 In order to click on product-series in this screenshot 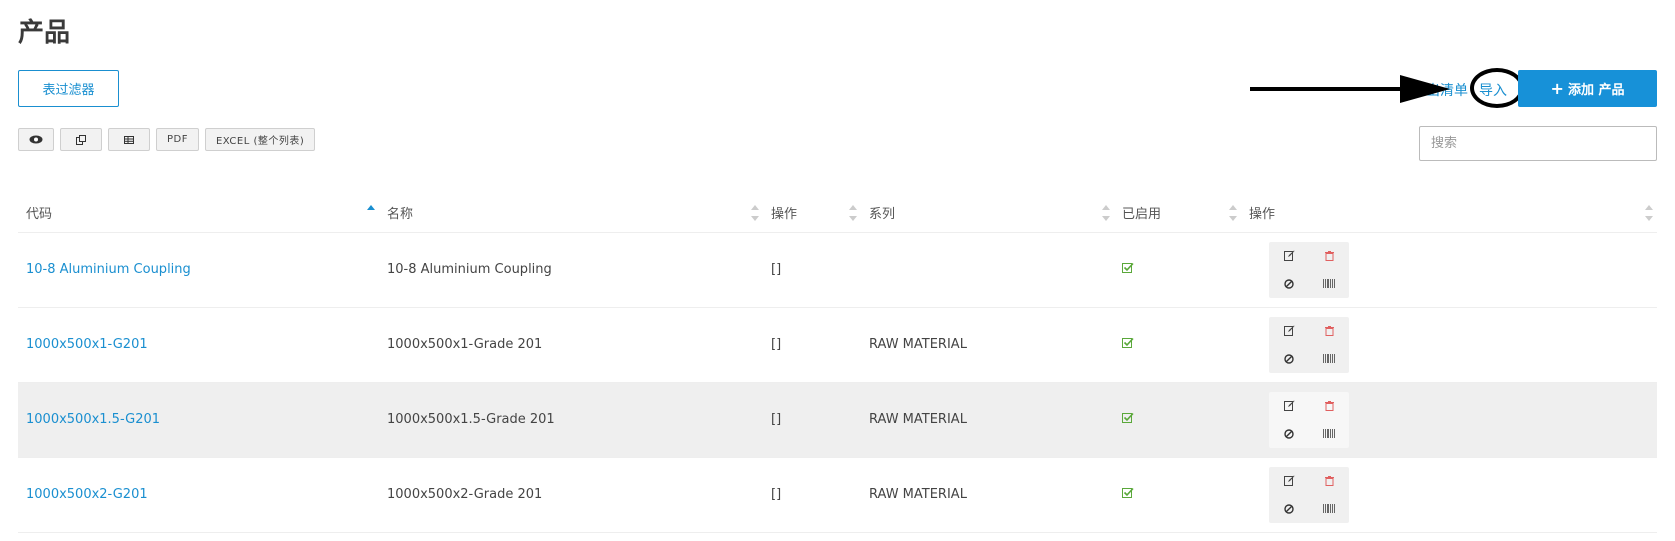, I will do `click(987, 270)`.